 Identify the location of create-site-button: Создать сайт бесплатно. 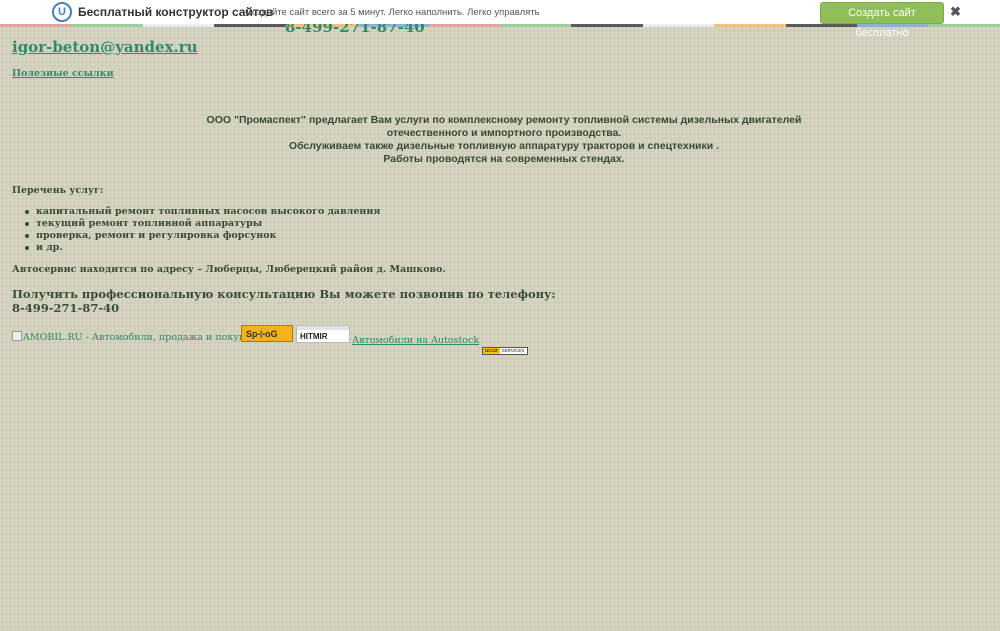
(882, 20).